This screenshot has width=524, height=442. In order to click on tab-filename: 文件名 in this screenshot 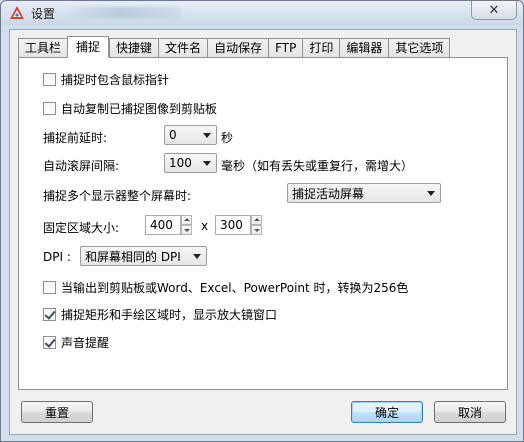, I will do `click(183, 48)`.